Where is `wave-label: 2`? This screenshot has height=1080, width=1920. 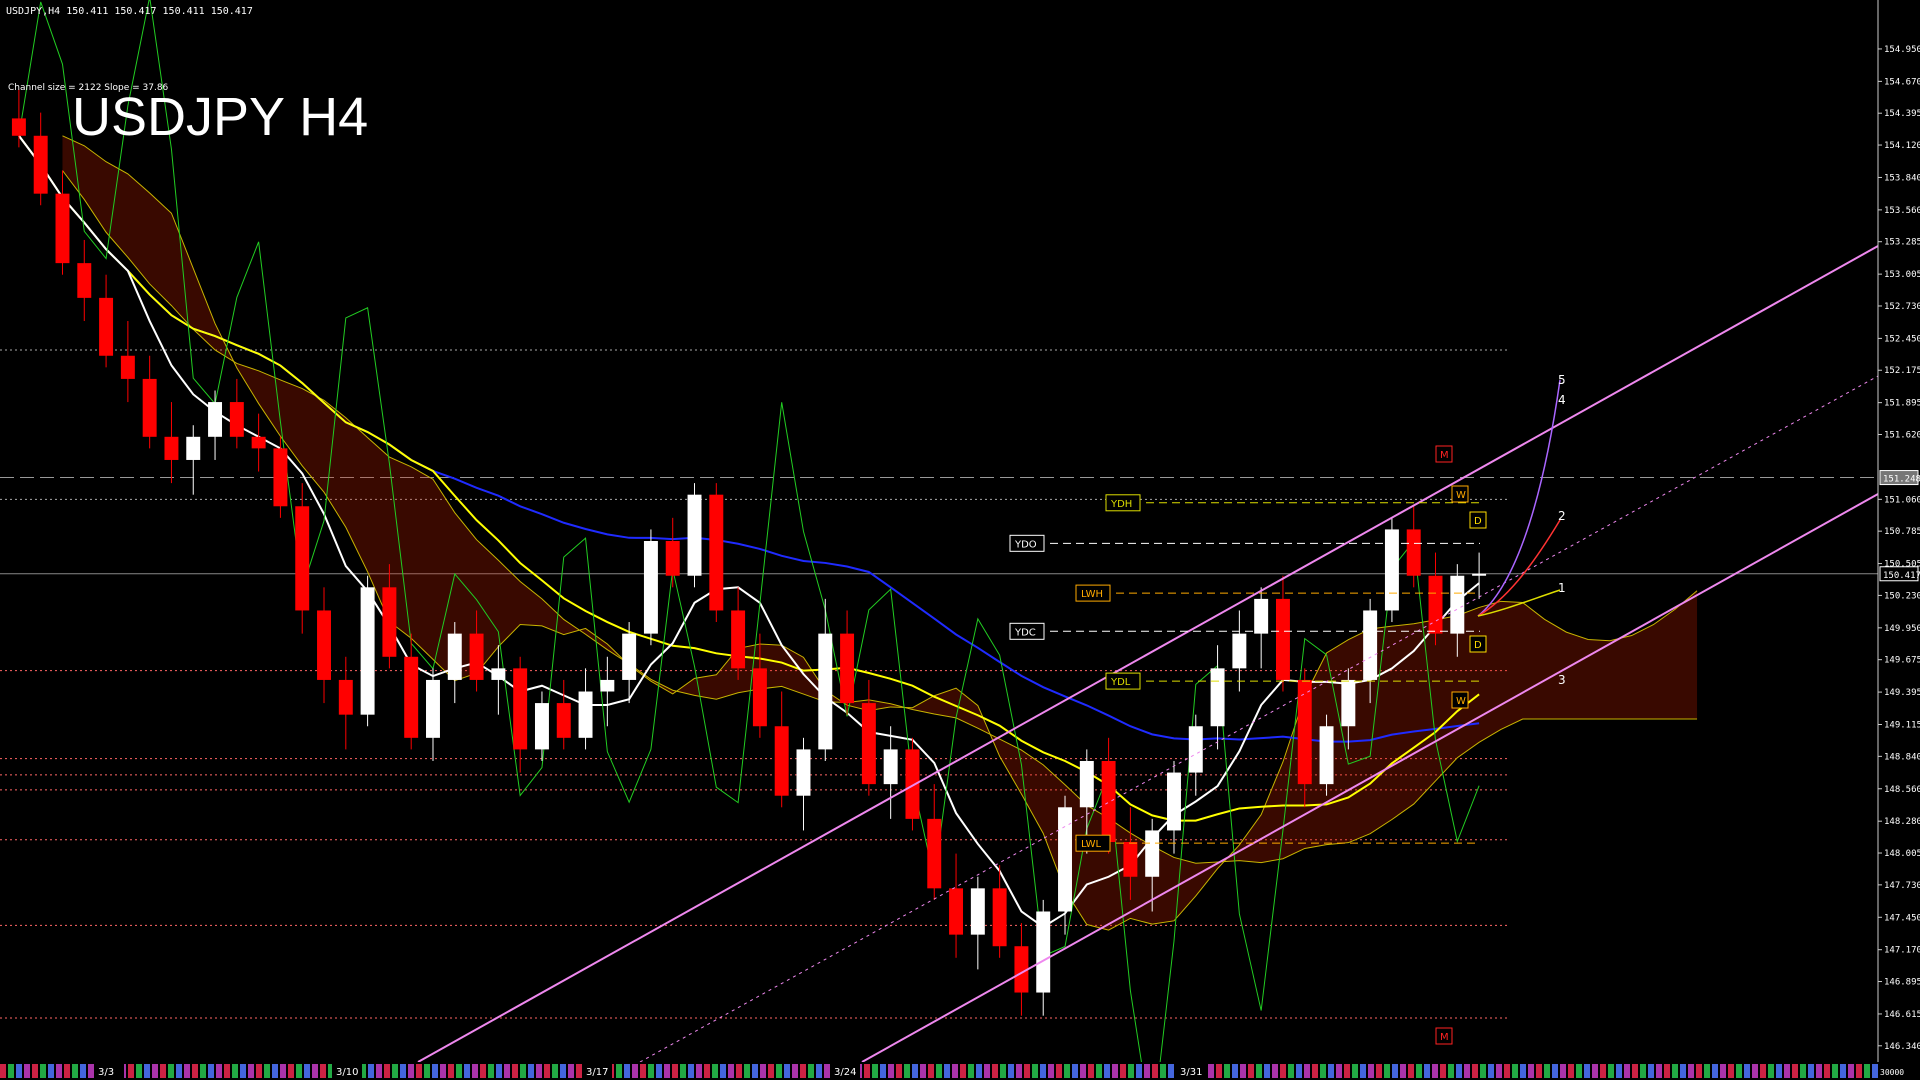
wave-label: 2 is located at coordinates (1562, 516).